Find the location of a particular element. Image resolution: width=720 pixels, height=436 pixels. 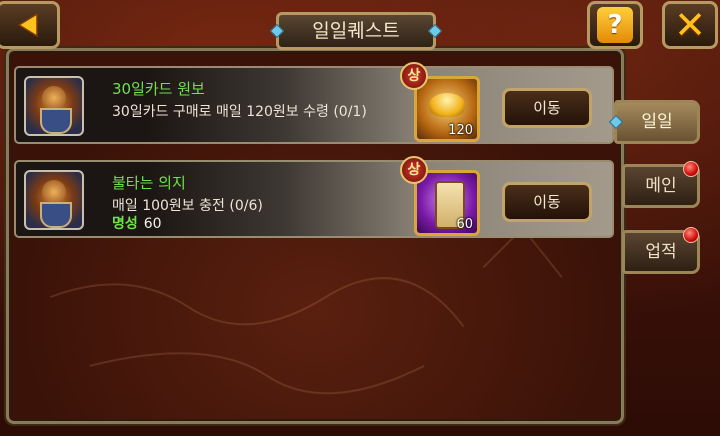

back-arrow-icon is located at coordinates (27, 25).